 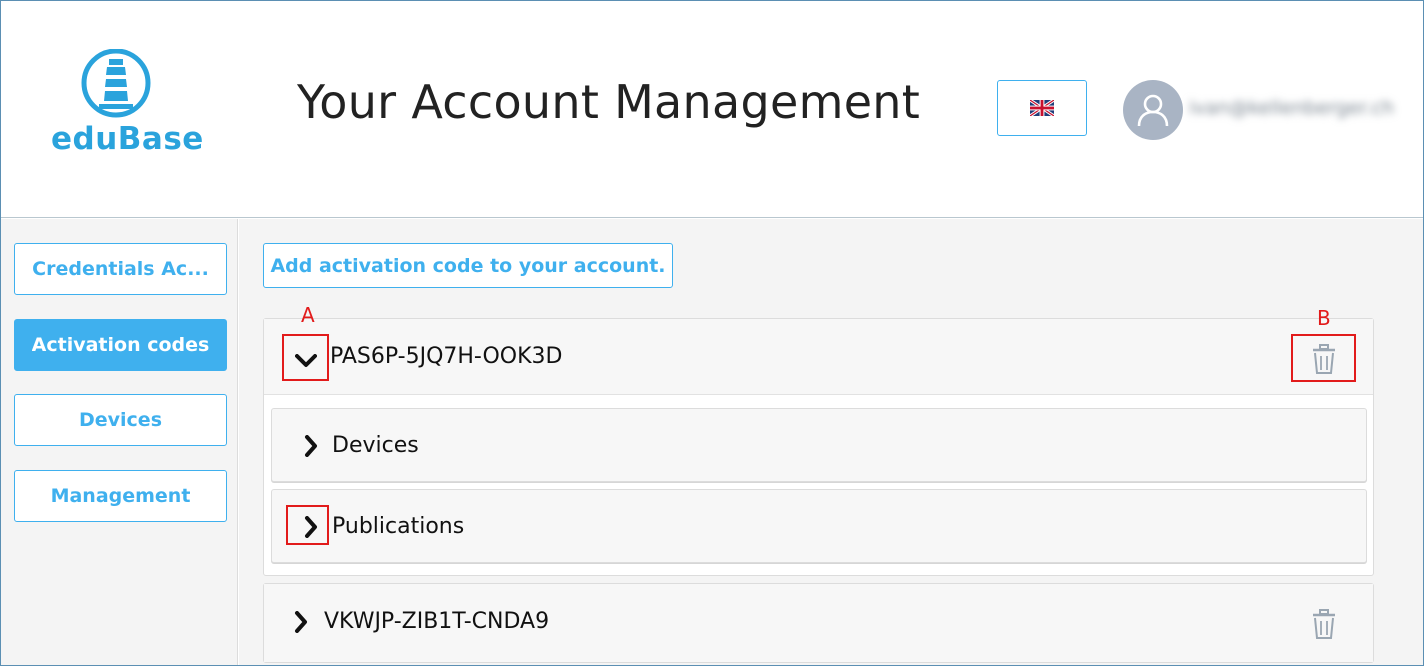 What do you see at coordinates (819, 526) in the screenshot?
I see `publications-section: Publications` at bounding box center [819, 526].